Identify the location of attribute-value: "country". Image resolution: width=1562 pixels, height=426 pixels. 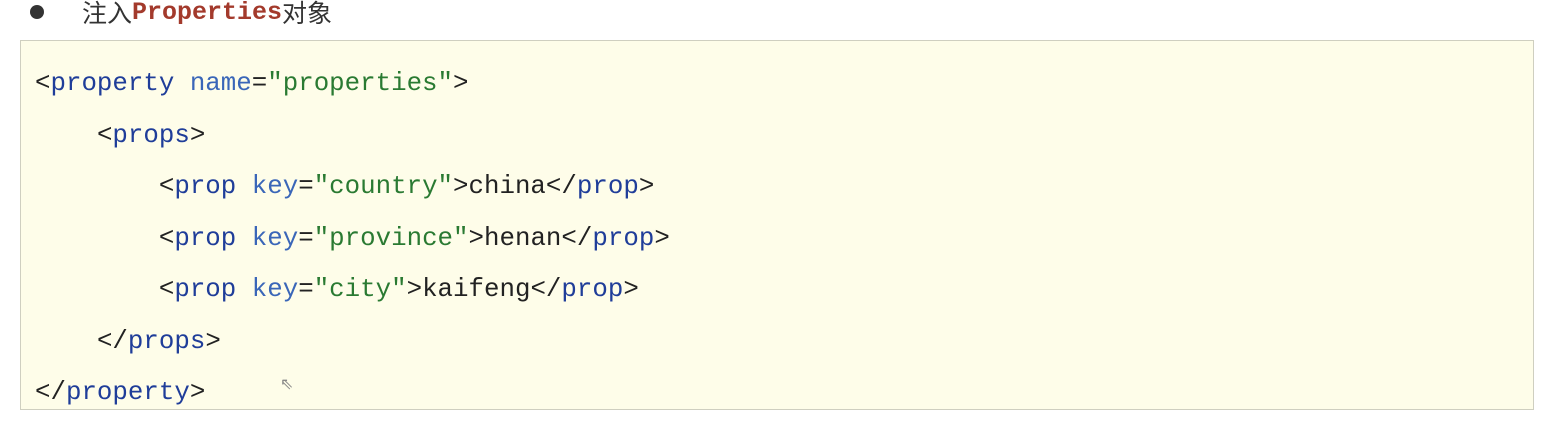
(383, 186).